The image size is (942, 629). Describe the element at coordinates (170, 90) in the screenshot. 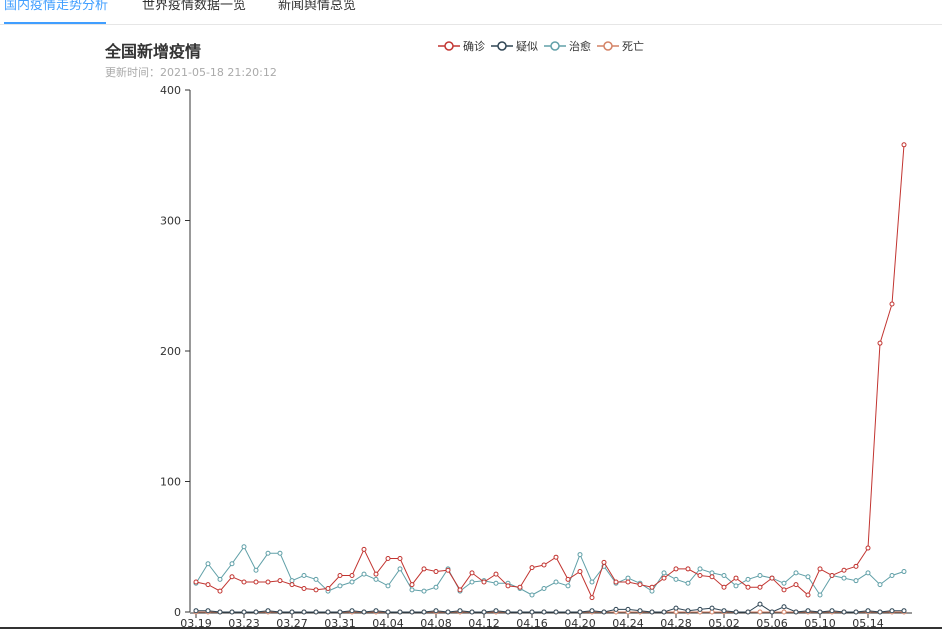

I see `y-tick-label: 400` at that location.